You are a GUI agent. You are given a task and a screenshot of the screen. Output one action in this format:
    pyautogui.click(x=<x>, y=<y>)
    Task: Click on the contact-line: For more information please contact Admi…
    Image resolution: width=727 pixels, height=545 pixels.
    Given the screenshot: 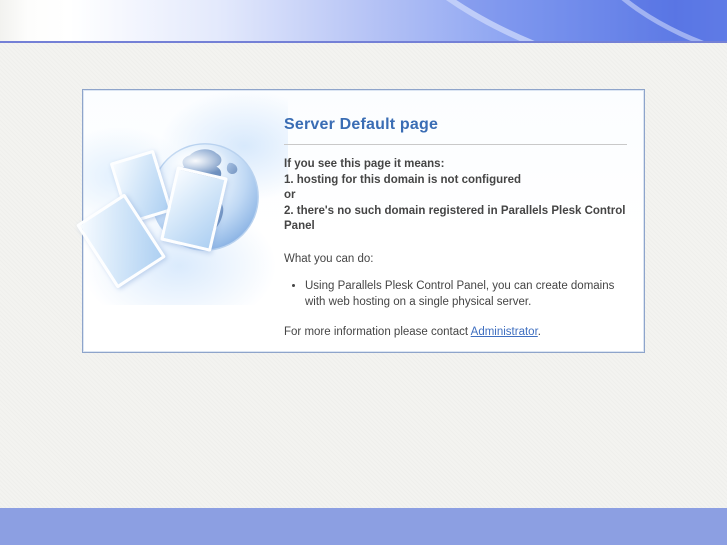 What is the action you would take?
    pyautogui.click(x=455, y=333)
    